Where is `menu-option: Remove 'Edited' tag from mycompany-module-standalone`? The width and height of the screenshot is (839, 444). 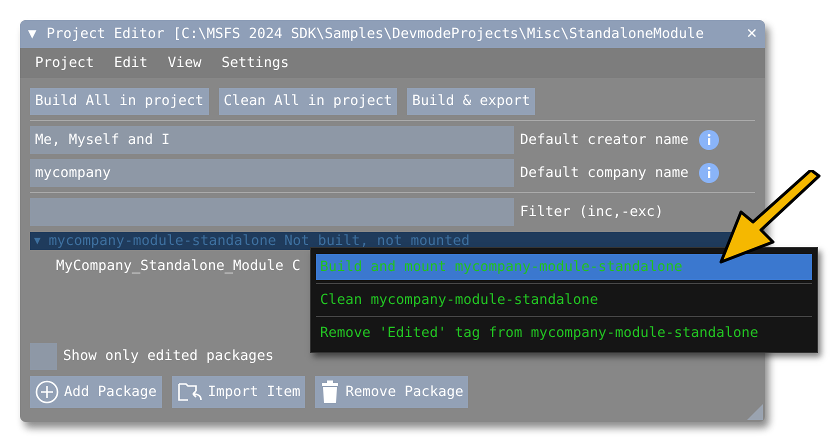 menu-option: Remove 'Edited' tag from mycompany-module-standalone is located at coordinates (564, 333).